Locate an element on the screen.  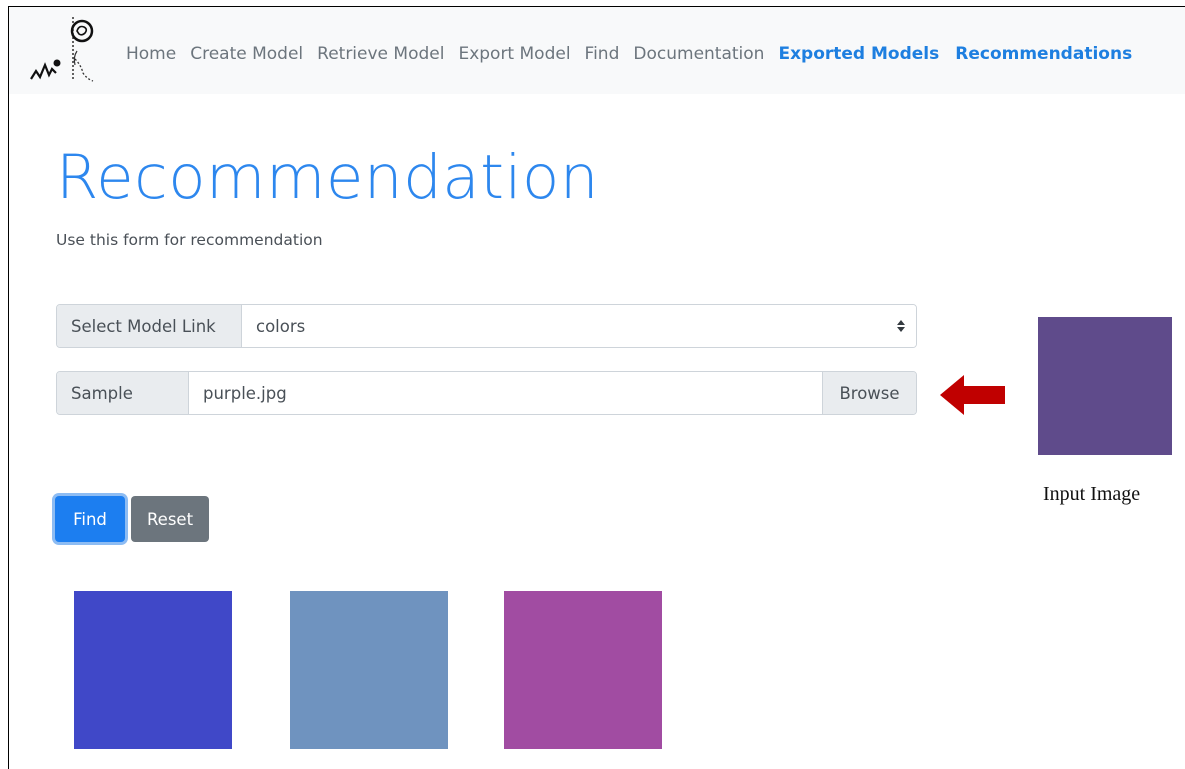
reset-button: Reset is located at coordinates (170, 519).